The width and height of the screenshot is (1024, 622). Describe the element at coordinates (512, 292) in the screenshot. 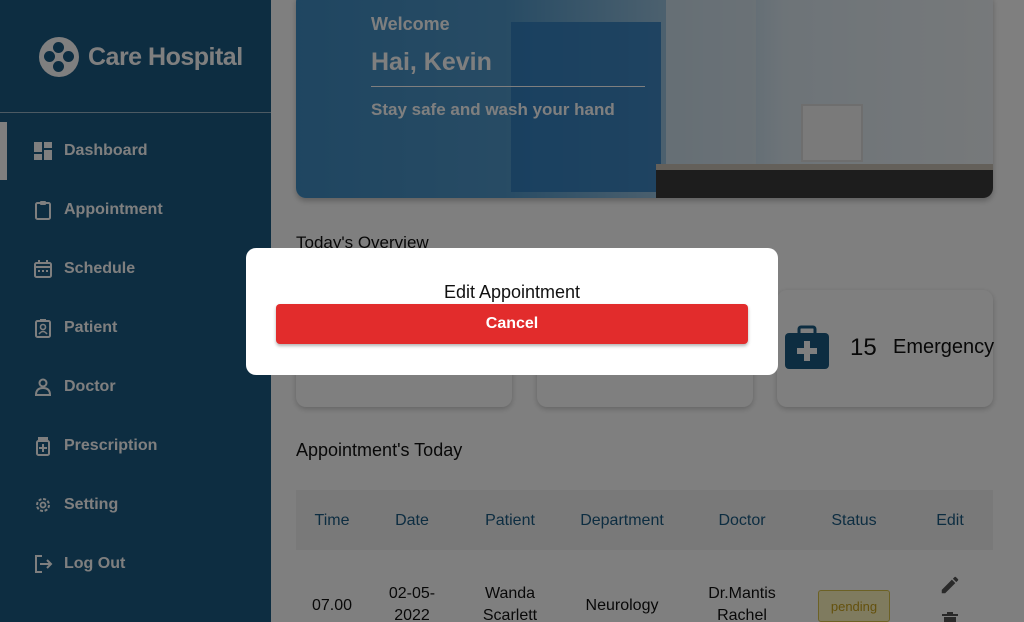

I see `dialog-title: Edit Appointment` at that location.